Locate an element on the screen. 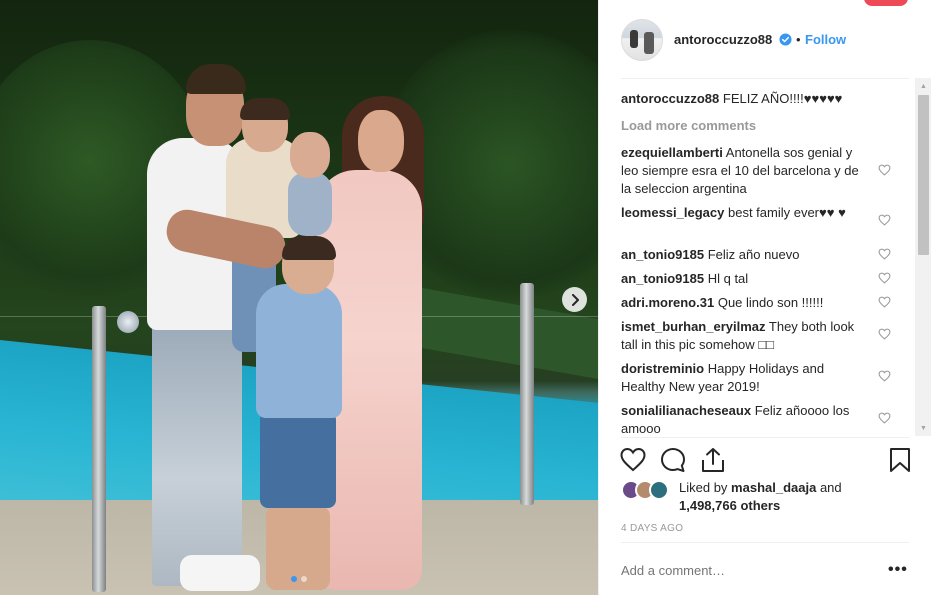 This screenshot has height=595, width=931. boy-denim-shorts is located at coordinates (298, 460).